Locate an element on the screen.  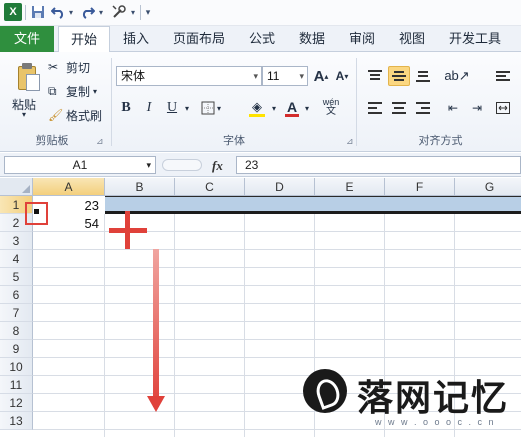
shrink-font-icon: A is located at coordinates (340, 76).